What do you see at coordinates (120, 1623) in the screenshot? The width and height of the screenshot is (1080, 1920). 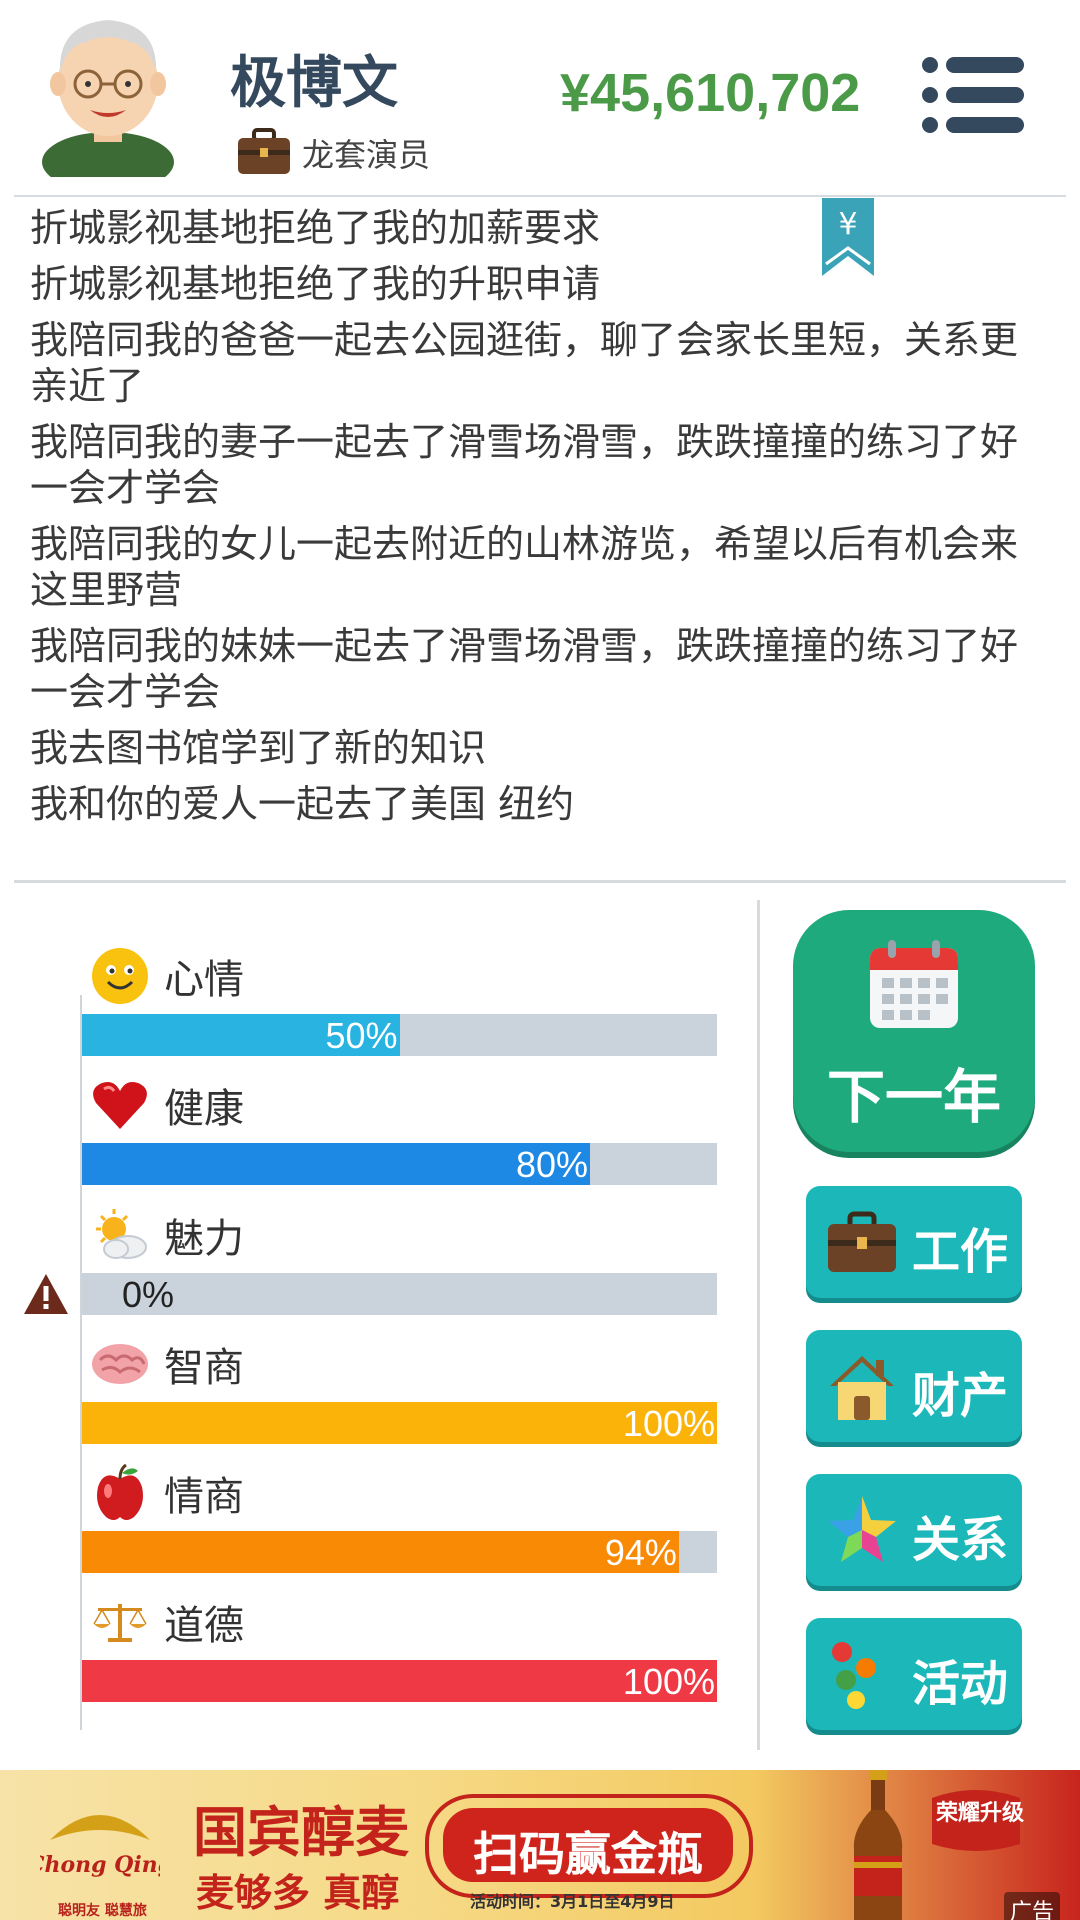 I see `scales-icon` at bounding box center [120, 1623].